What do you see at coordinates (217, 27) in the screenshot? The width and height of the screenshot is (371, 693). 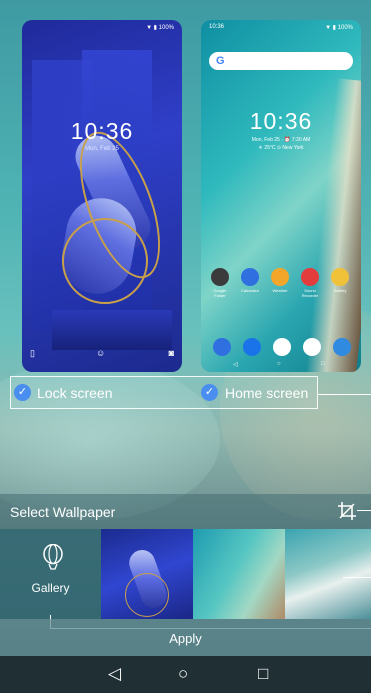 I see `status-time: 10:36` at bounding box center [217, 27].